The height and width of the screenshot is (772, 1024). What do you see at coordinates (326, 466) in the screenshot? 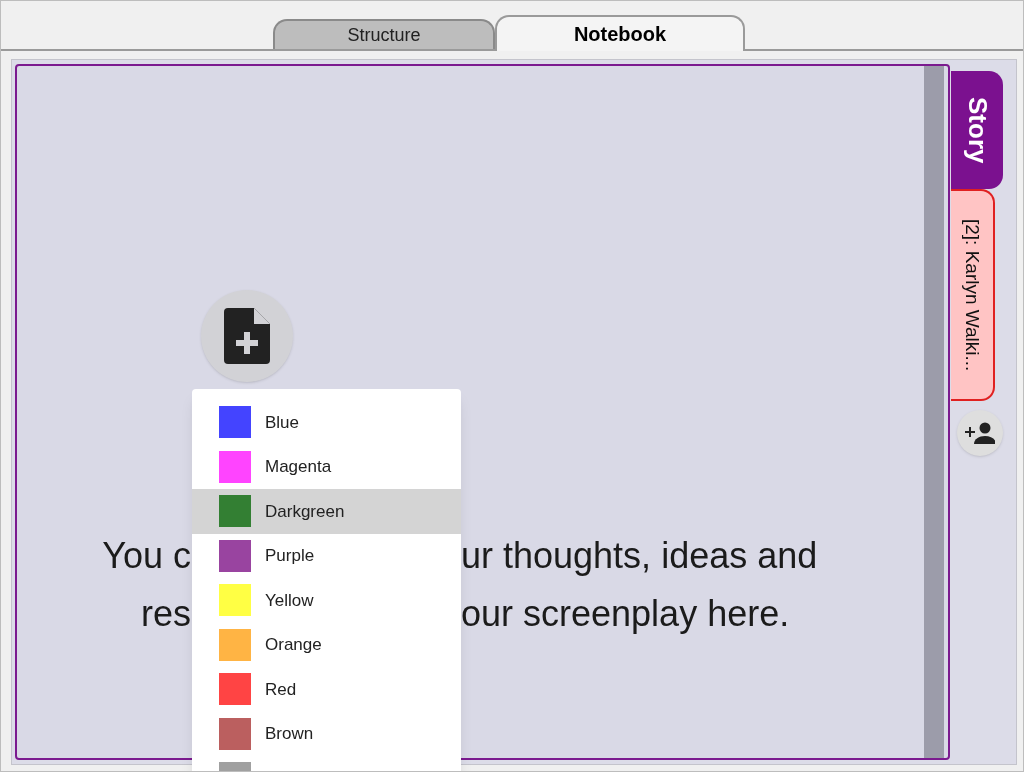
I see `color-option: Magenta` at bounding box center [326, 466].